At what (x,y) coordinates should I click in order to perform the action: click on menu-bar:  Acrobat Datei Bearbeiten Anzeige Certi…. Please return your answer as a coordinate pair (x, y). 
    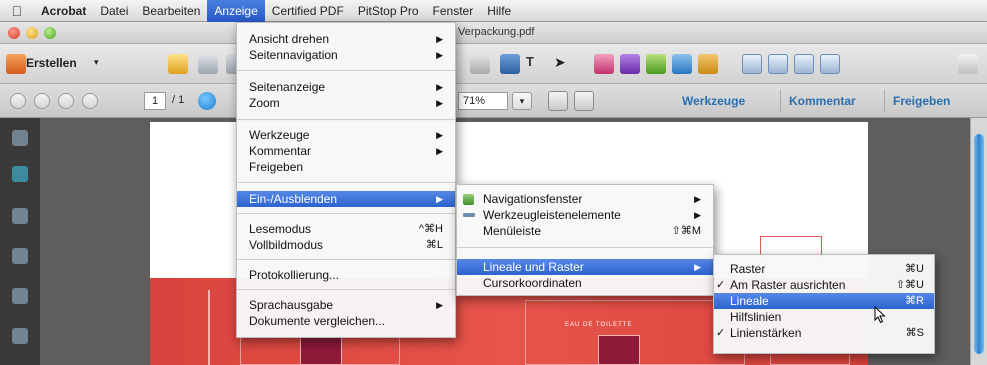
    Looking at the image, I should click on (493, 11).